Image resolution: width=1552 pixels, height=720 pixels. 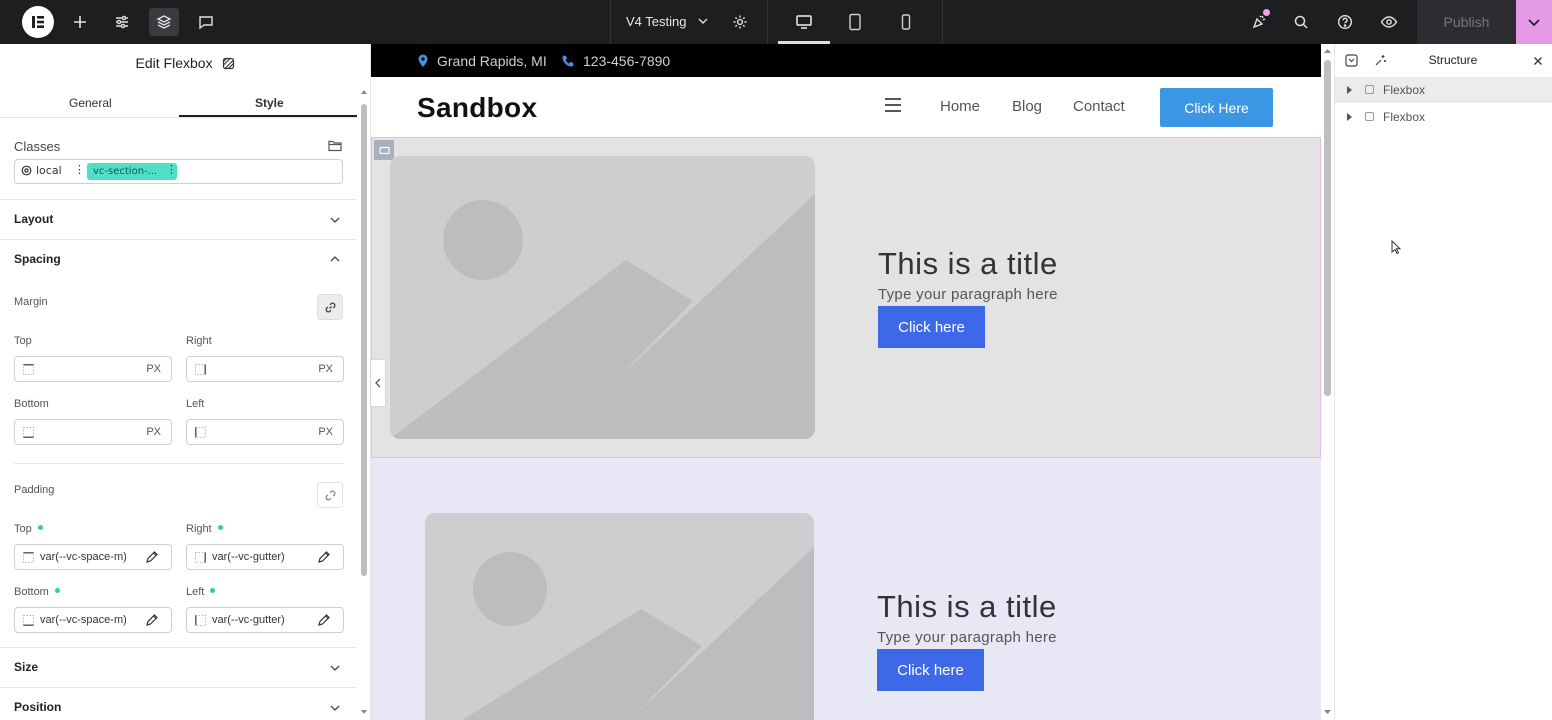 I want to click on container-icon, so click(x=1369, y=89).